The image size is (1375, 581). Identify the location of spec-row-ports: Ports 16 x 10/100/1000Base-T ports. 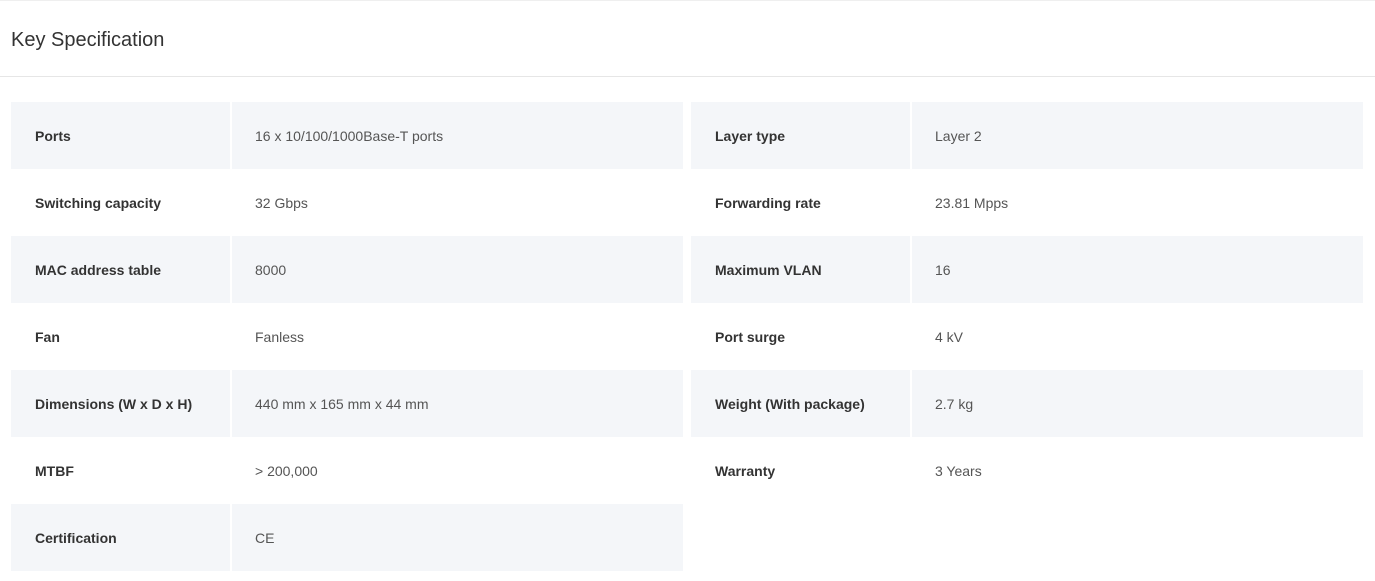
(347, 135).